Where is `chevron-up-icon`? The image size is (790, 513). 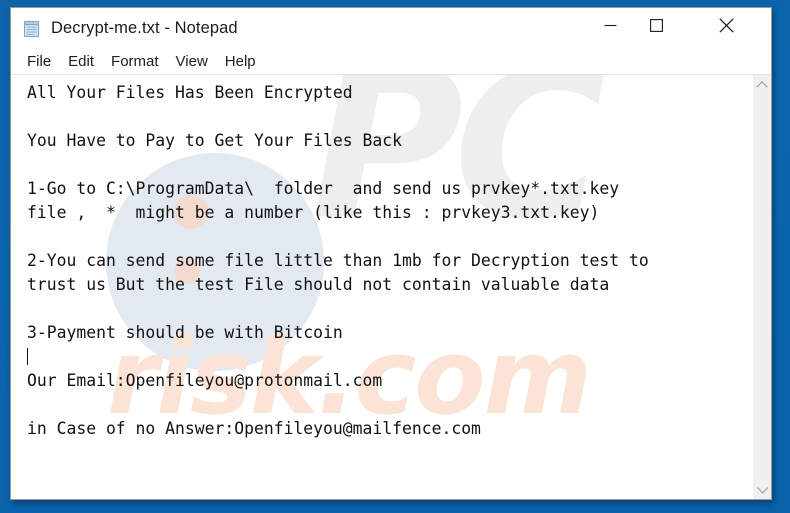 chevron-up-icon is located at coordinates (762, 87).